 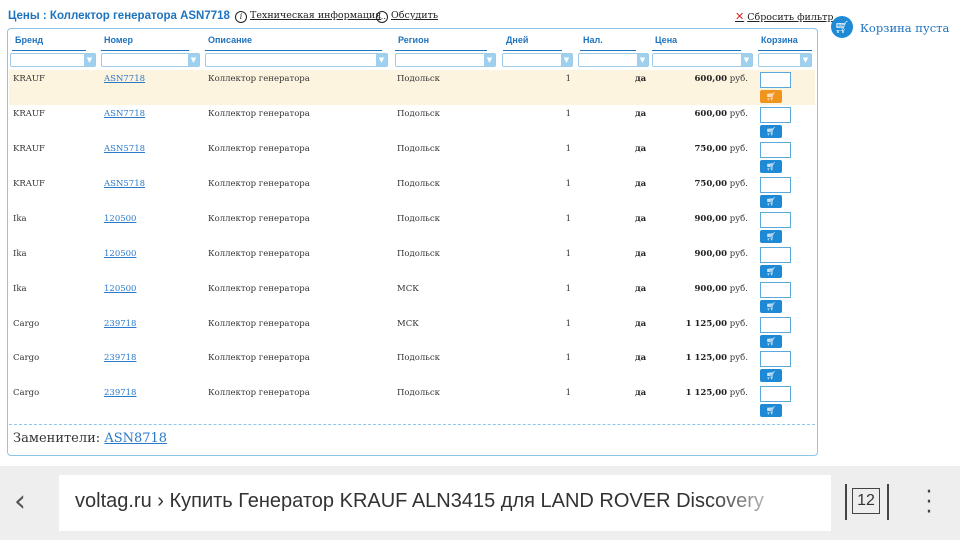 I want to click on col-header-brand: Бренд, so click(x=49, y=43).